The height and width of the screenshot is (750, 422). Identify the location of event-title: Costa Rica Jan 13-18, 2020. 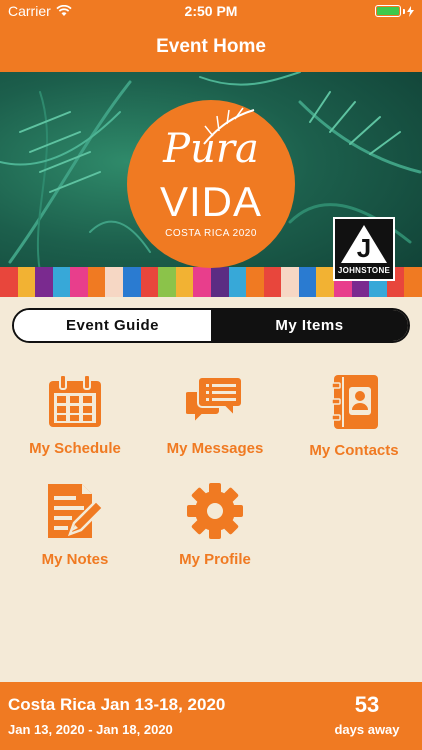
(117, 704).